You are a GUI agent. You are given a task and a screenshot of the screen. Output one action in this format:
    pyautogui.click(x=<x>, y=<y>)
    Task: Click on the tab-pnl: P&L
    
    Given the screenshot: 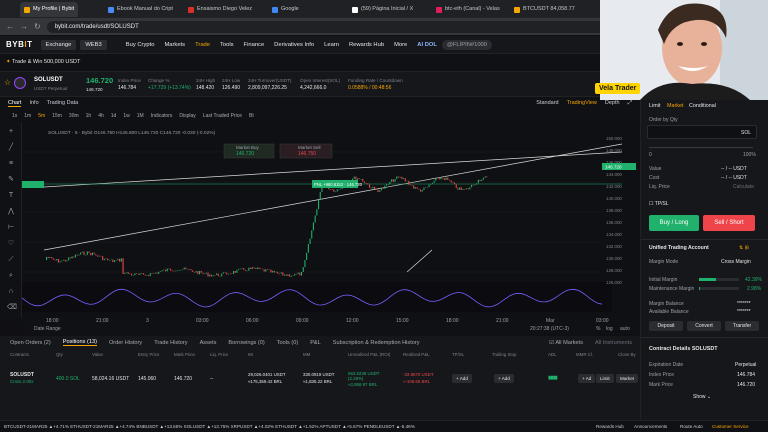 What is the action you would take?
    pyautogui.click(x=315, y=343)
    